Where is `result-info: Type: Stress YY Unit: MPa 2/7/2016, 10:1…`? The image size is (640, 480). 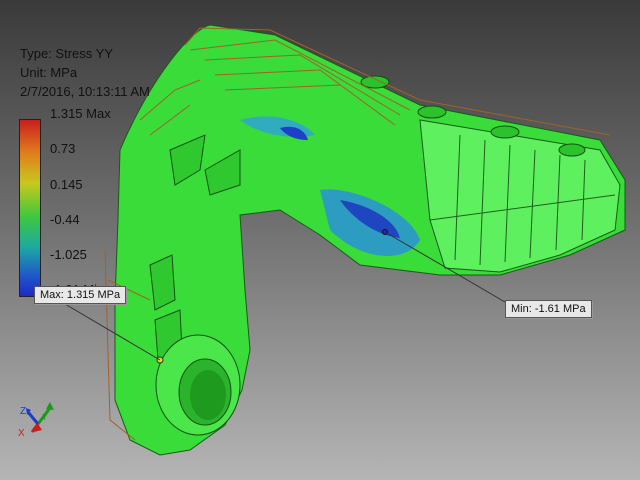 result-info: Type: Stress YY Unit: MPa 2/7/2016, 10:1… is located at coordinates (85, 72).